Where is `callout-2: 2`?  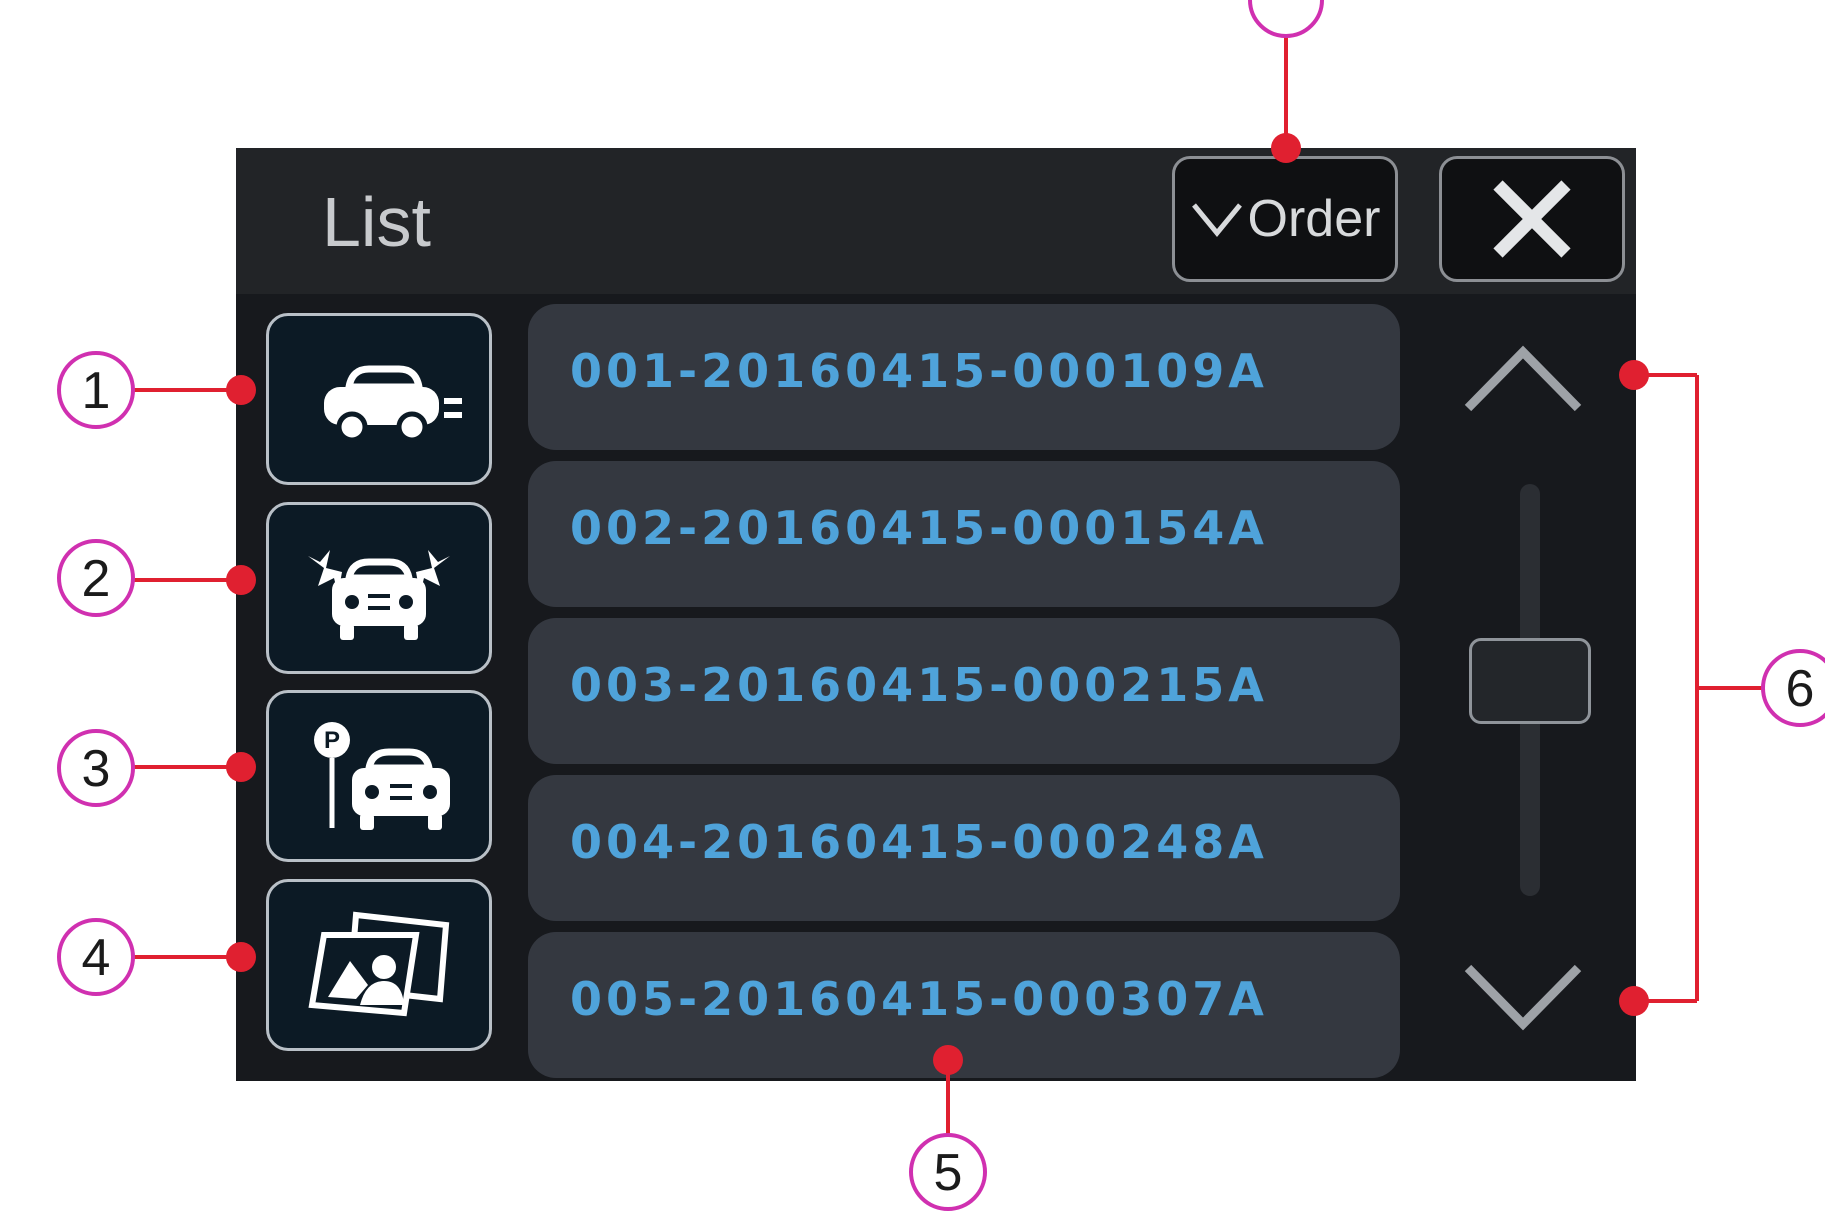
callout-2: 2 is located at coordinates (156, 578).